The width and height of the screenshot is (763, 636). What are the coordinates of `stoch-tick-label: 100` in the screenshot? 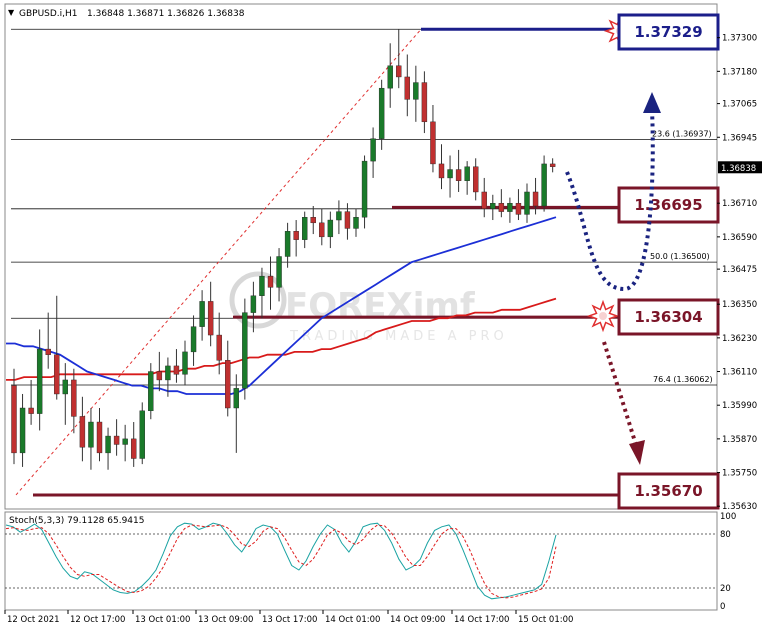 It's located at (728, 517).